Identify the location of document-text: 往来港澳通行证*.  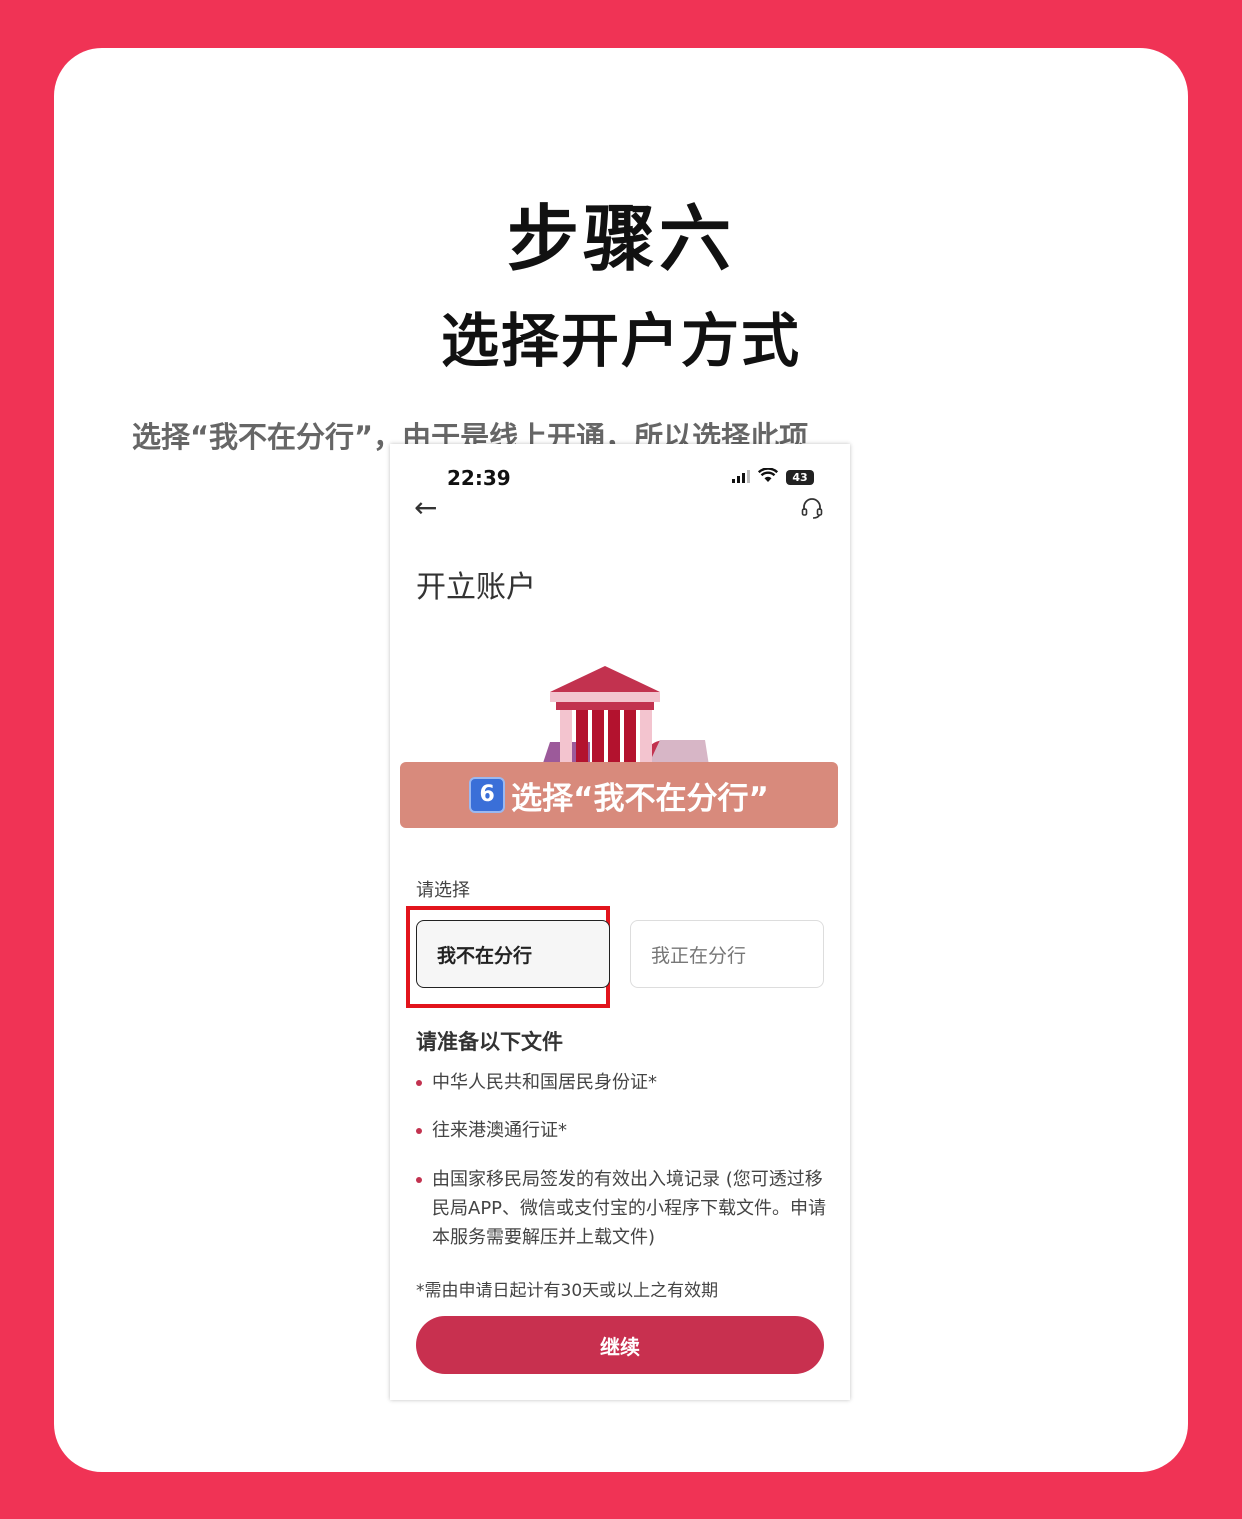
(499, 1130).